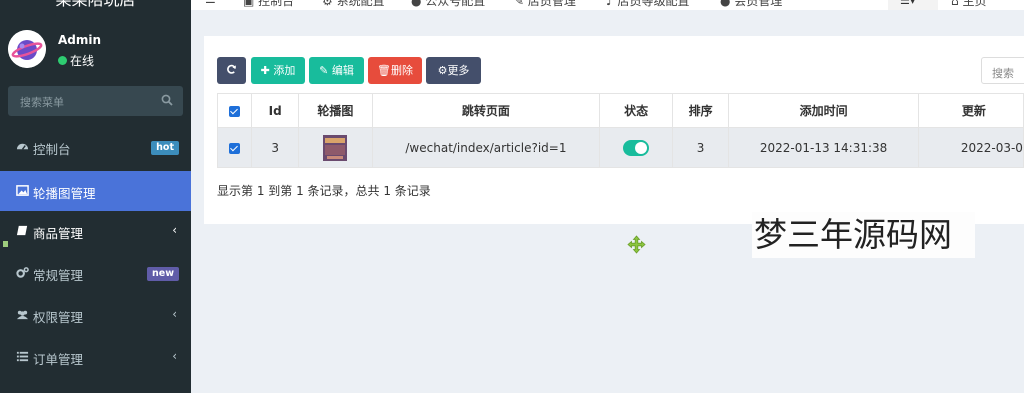 The image size is (1024, 393). Describe the element at coordinates (95, 101) in the screenshot. I see `menu-search-input: 搜索菜单` at that location.